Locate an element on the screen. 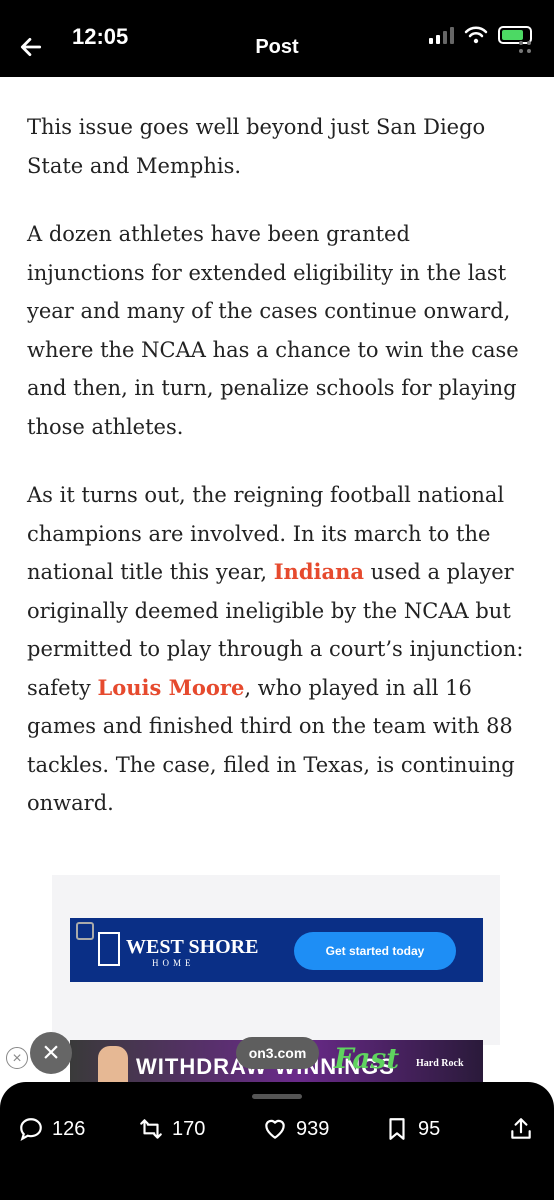  ad-close-small-icon: × is located at coordinates (17, 1058).